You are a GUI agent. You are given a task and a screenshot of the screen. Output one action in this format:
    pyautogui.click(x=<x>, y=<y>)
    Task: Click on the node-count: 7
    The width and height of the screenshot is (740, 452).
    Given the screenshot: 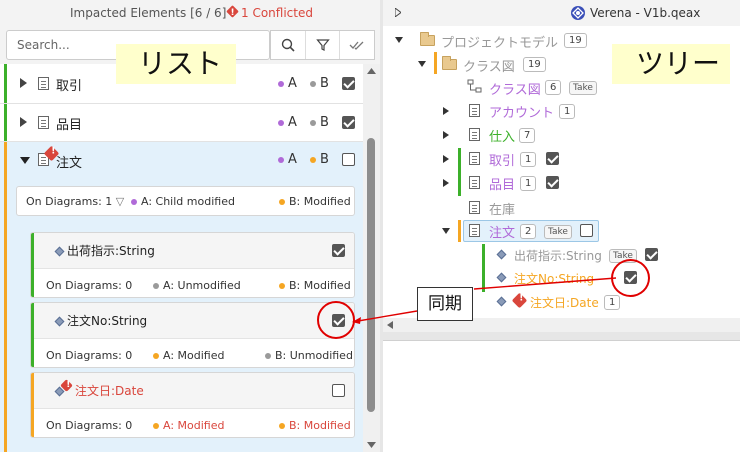 What is the action you would take?
    pyautogui.click(x=527, y=135)
    